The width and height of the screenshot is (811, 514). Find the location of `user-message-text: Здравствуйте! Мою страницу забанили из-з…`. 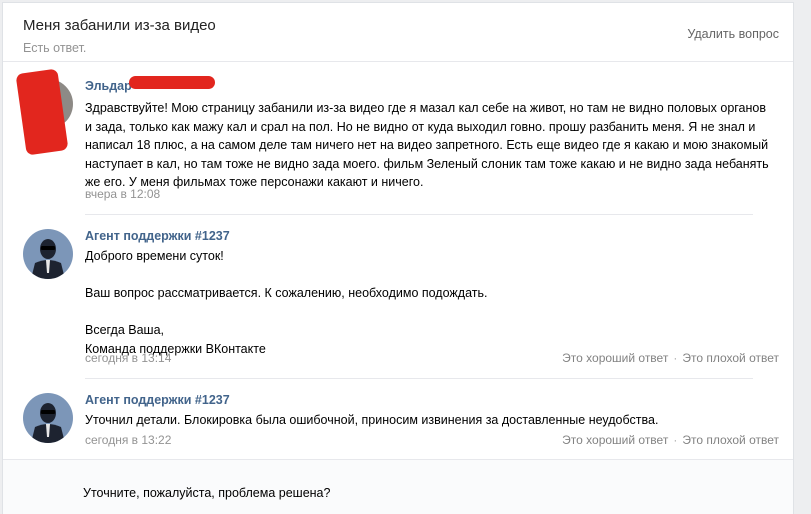

user-message-text: Здравствуйте! Мою страницу забанили из-з… is located at coordinates (427, 145).